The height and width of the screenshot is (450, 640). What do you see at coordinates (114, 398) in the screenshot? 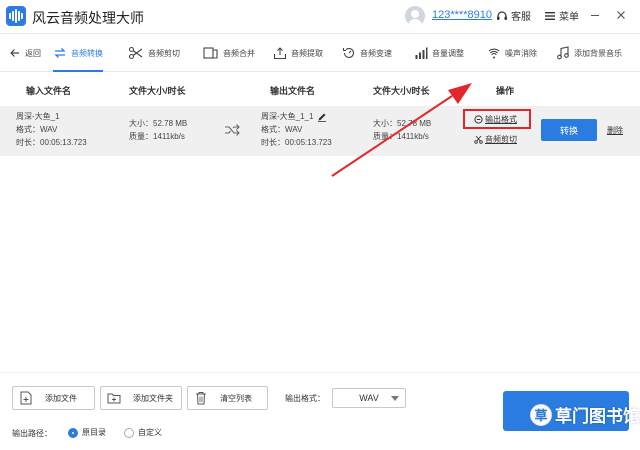
I see `add-folder-icon` at bounding box center [114, 398].